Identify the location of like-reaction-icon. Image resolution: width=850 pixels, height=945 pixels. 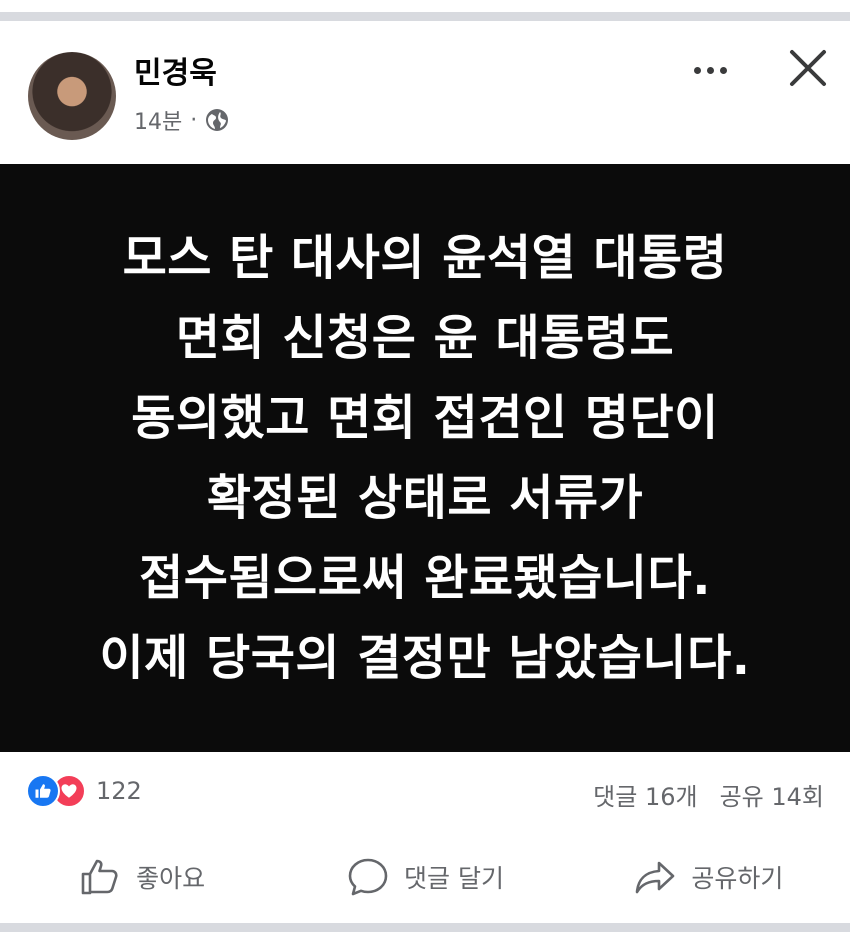
(43, 791).